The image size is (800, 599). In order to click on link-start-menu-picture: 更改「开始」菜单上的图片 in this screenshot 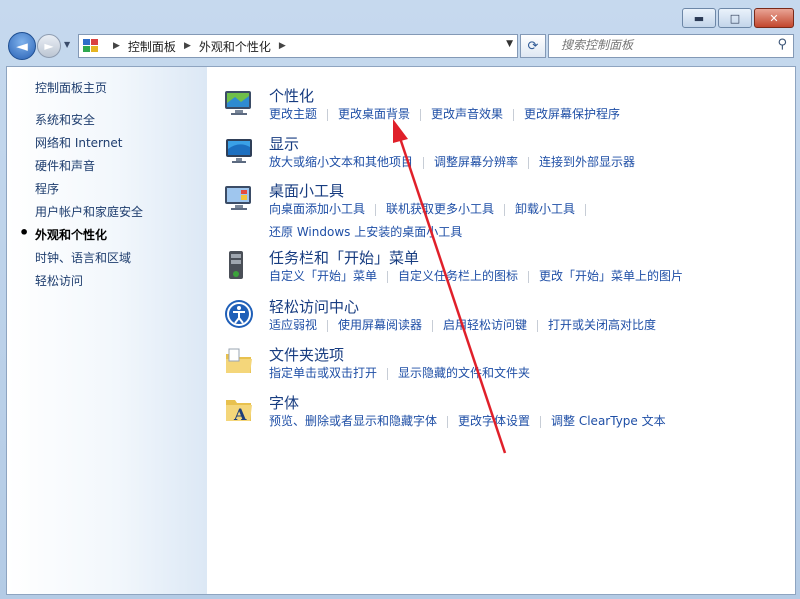, I will do `click(611, 276)`.